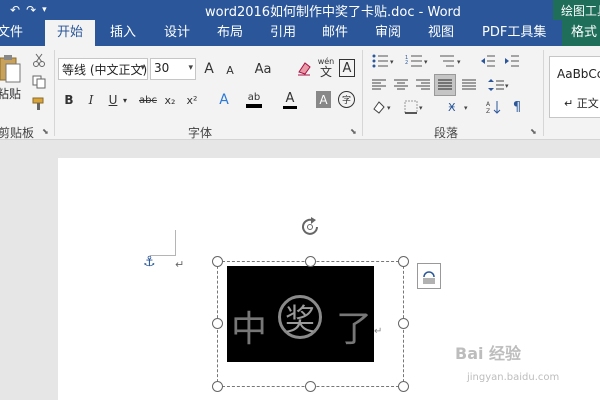 This screenshot has height=400, width=600. I want to click on align-left-icon, so click(379, 85).